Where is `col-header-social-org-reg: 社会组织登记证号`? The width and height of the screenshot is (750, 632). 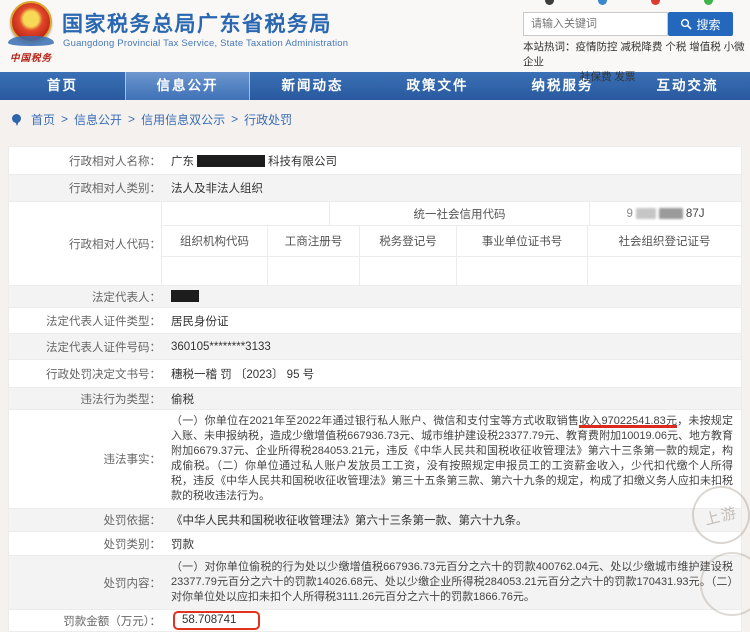 col-header-social-org-reg: 社会组织登记证号 is located at coordinates (664, 242).